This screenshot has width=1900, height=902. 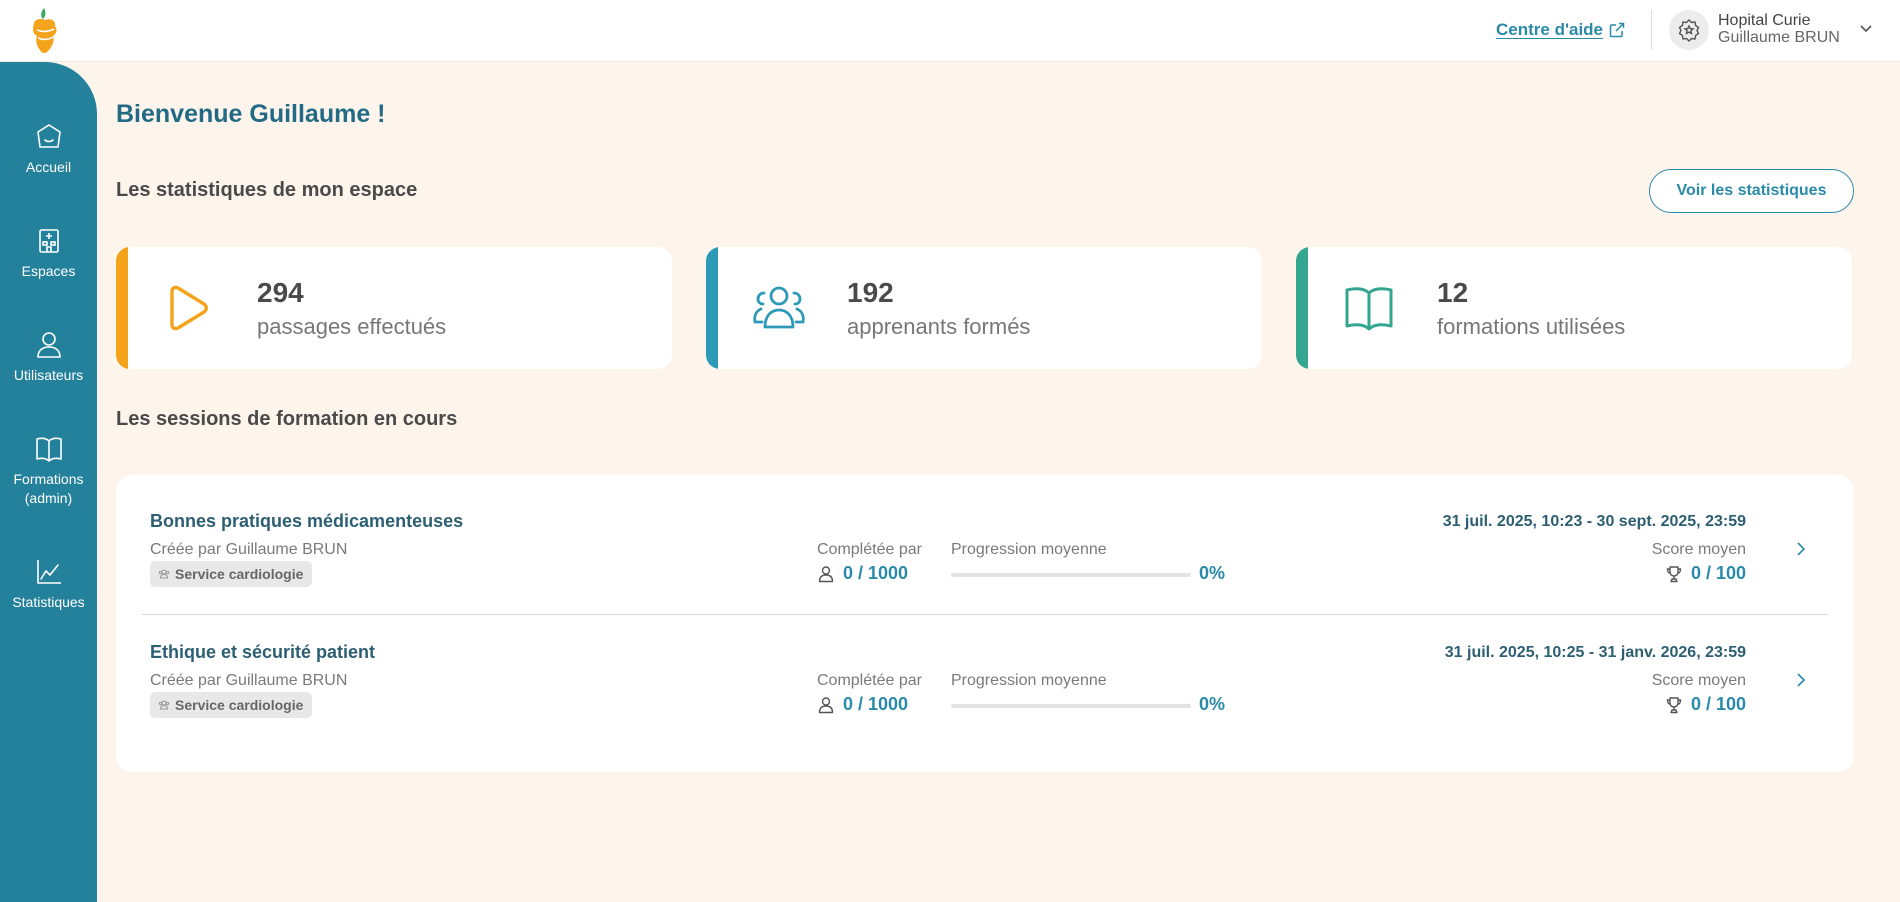 What do you see at coordinates (870, 292) in the screenshot?
I see `stat-value: 192` at bounding box center [870, 292].